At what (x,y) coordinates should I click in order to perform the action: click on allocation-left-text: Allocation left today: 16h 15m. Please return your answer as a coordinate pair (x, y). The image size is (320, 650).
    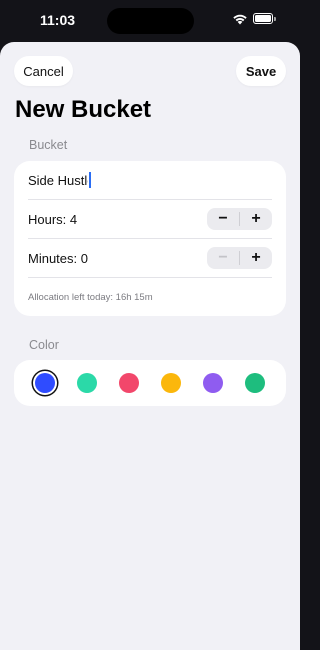
    Looking at the image, I should click on (90, 297).